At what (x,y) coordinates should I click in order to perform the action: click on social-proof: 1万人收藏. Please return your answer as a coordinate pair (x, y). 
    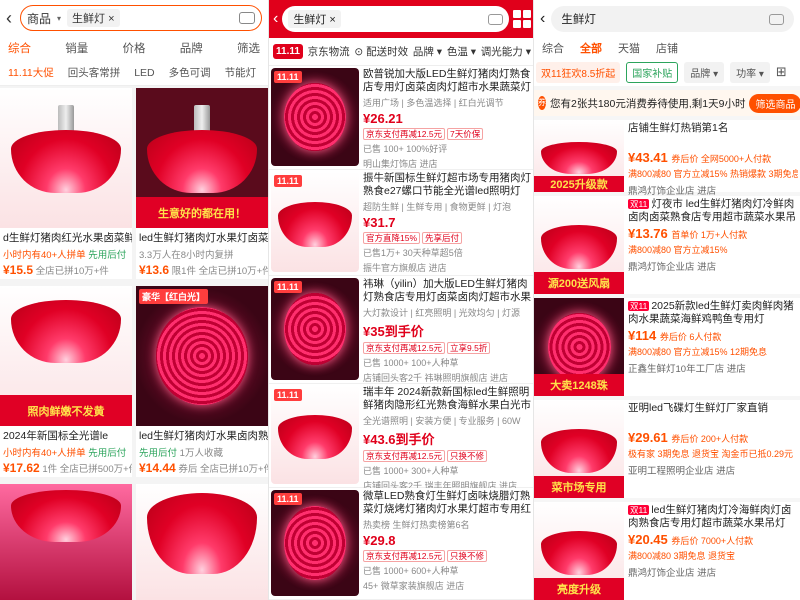
    Looking at the image, I should click on (201, 453).